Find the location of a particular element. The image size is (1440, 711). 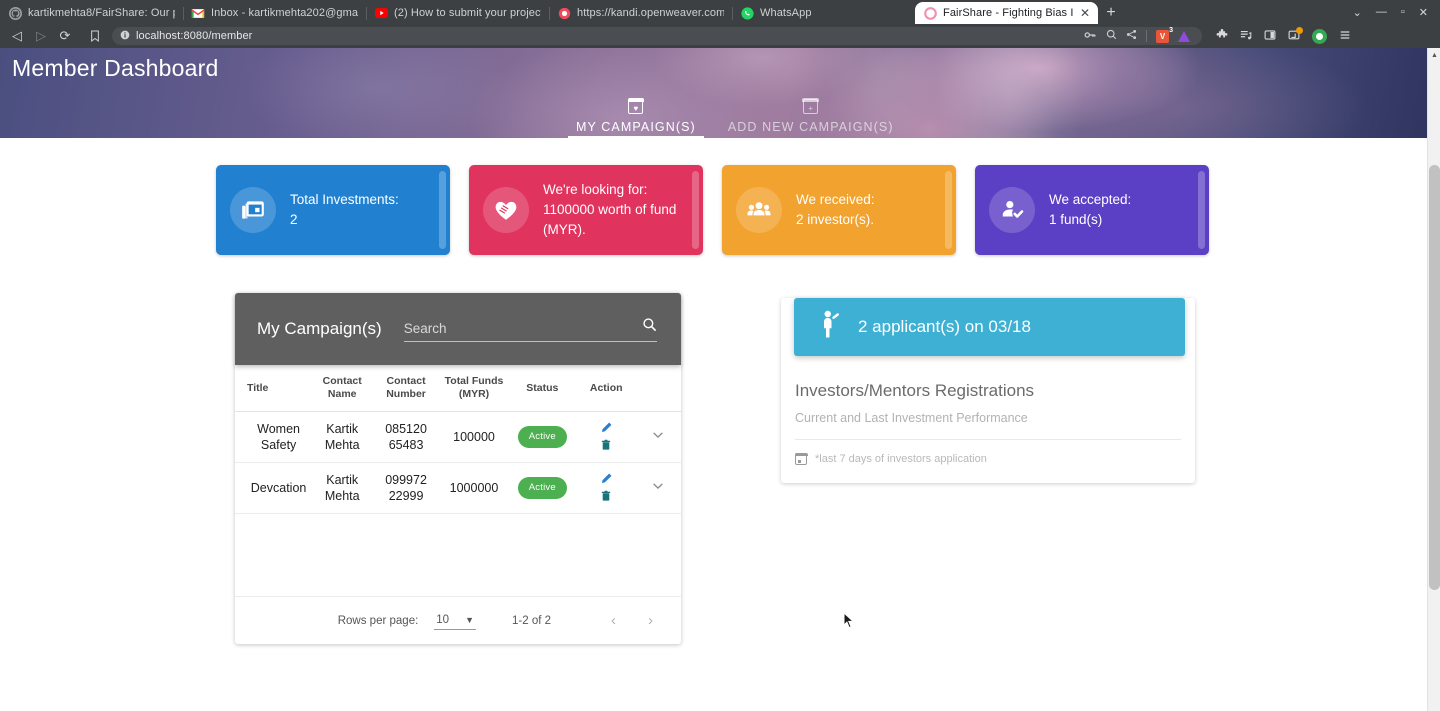

rows-per-page-select: 10 ▼ is located at coordinates (455, 621).